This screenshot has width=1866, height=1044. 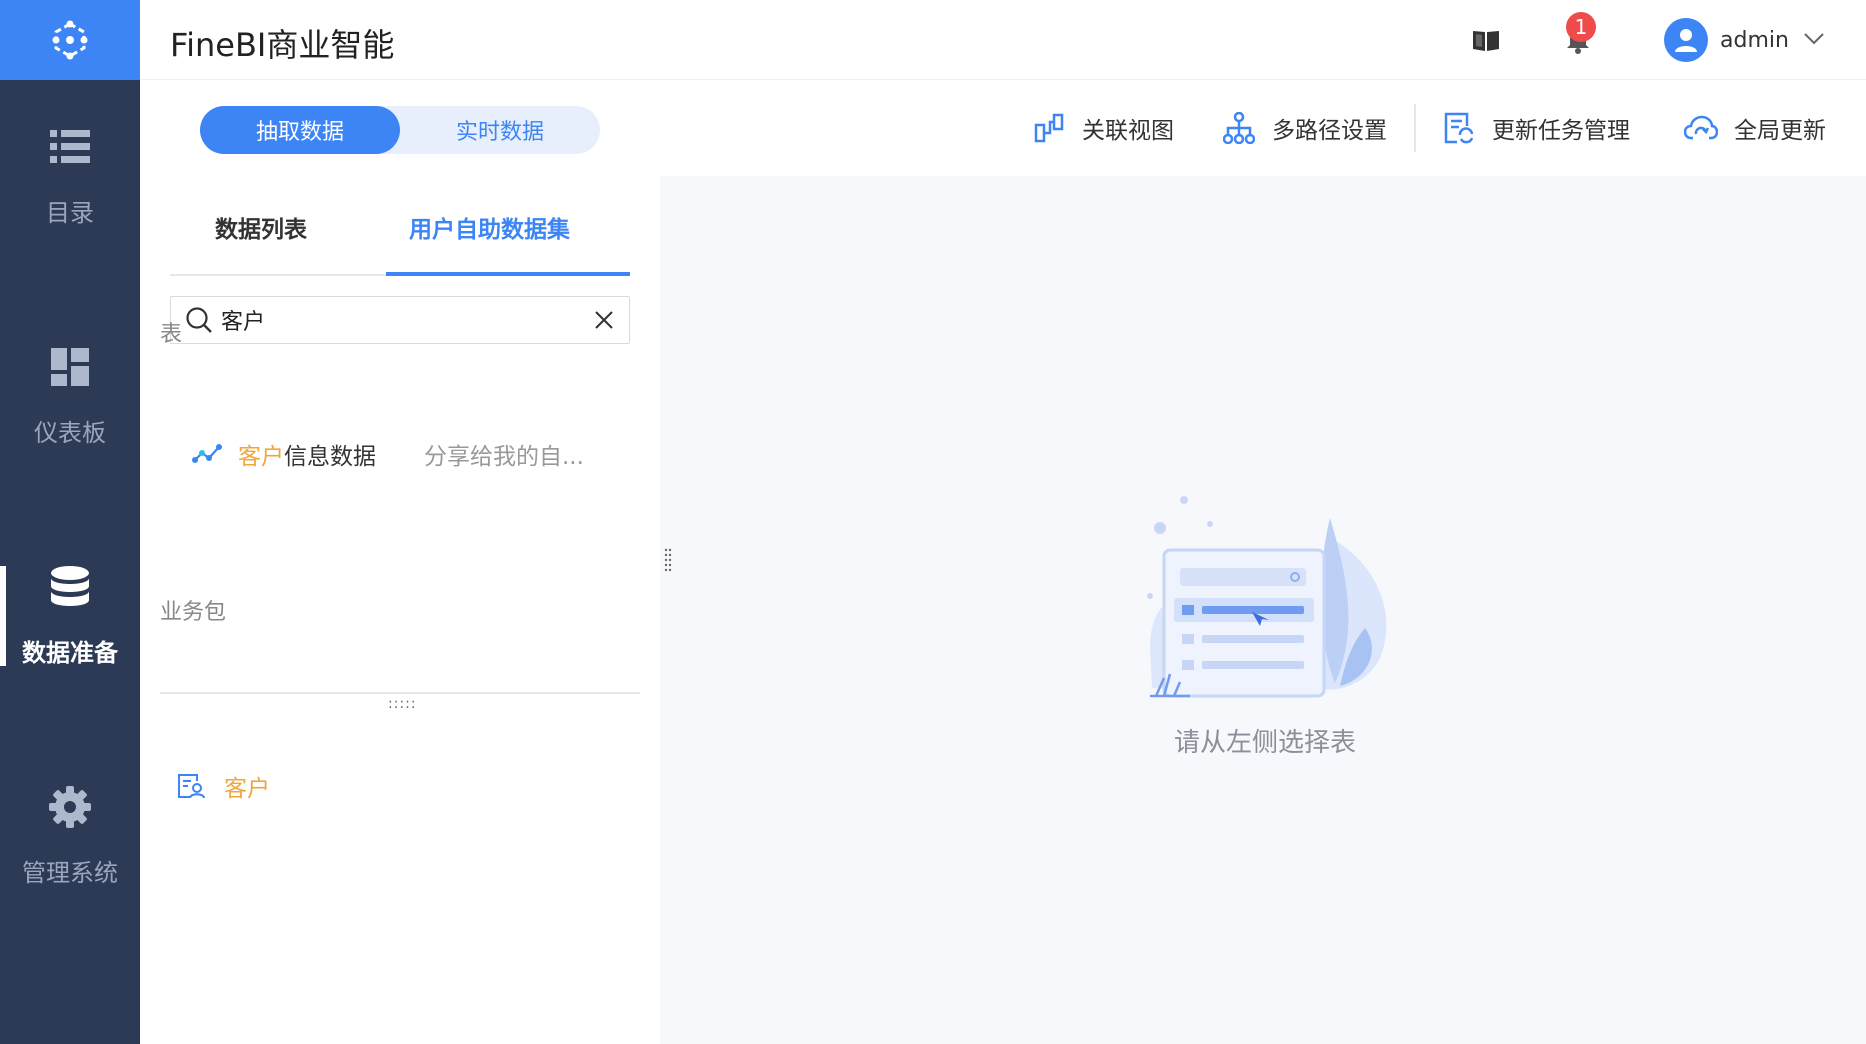 I want to click on multipath-settings-button: 多路径设置, so click(x=1304, y=128).